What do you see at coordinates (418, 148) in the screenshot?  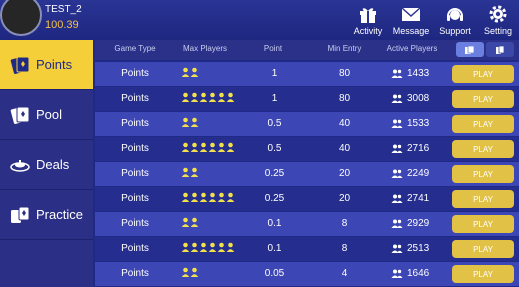 I see `active-players-count: 2716` at bounding box center [418, 148].